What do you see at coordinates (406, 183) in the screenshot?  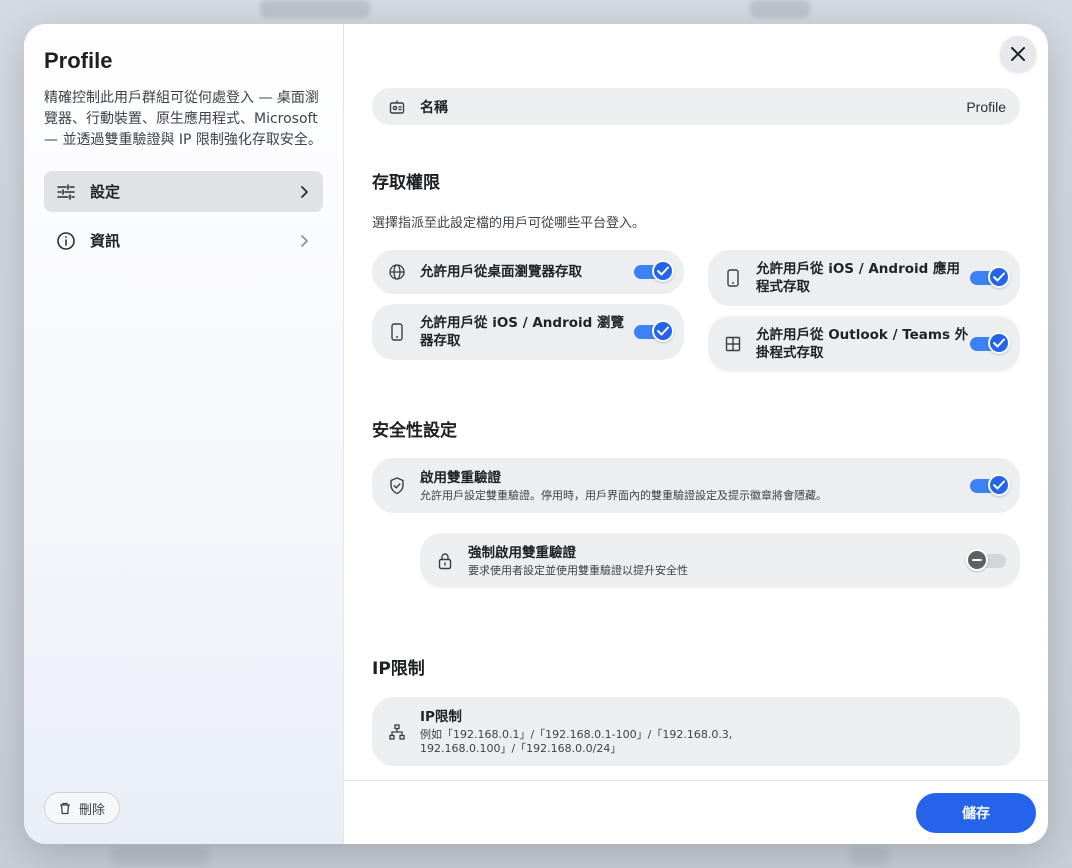 I see `access-section-title: 存取權限` at bounding box center [406, 183].